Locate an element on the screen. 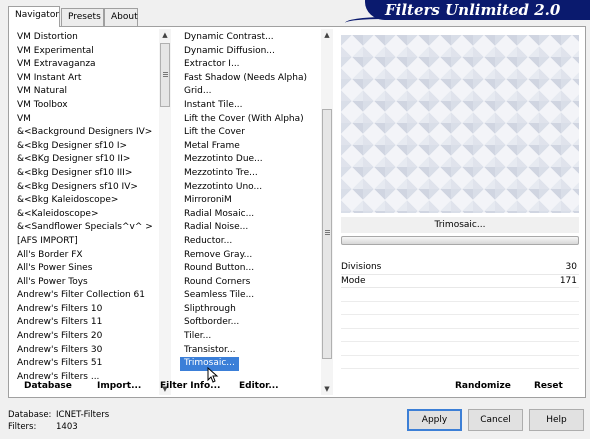  category-item: VM Distortion is located at coordinates (85, 38).